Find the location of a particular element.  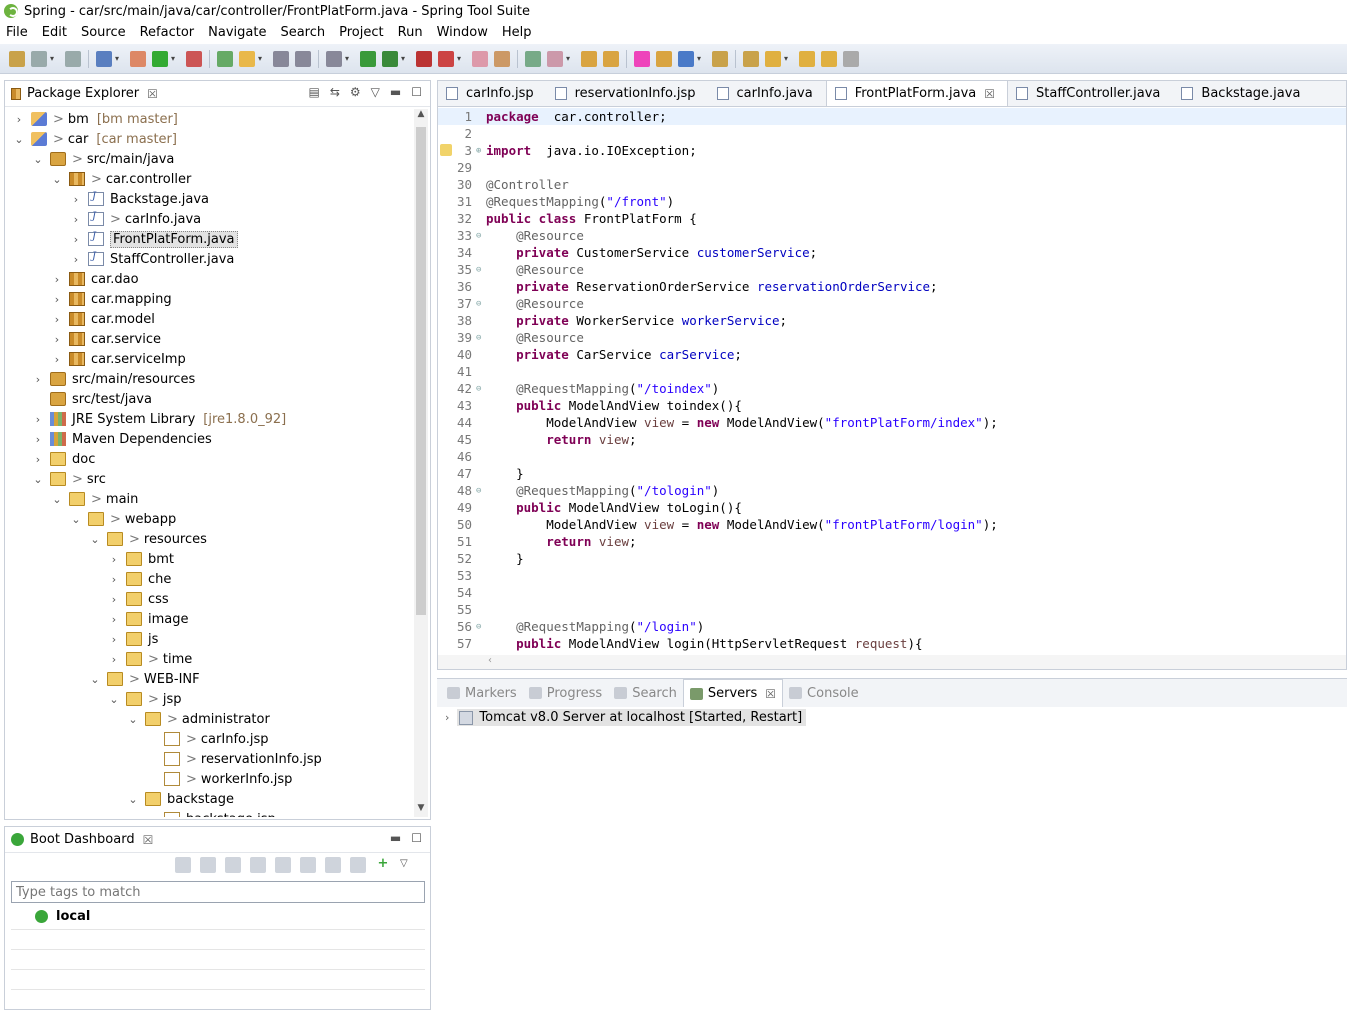

code-line: 55 is located at coordinates (892, 609).